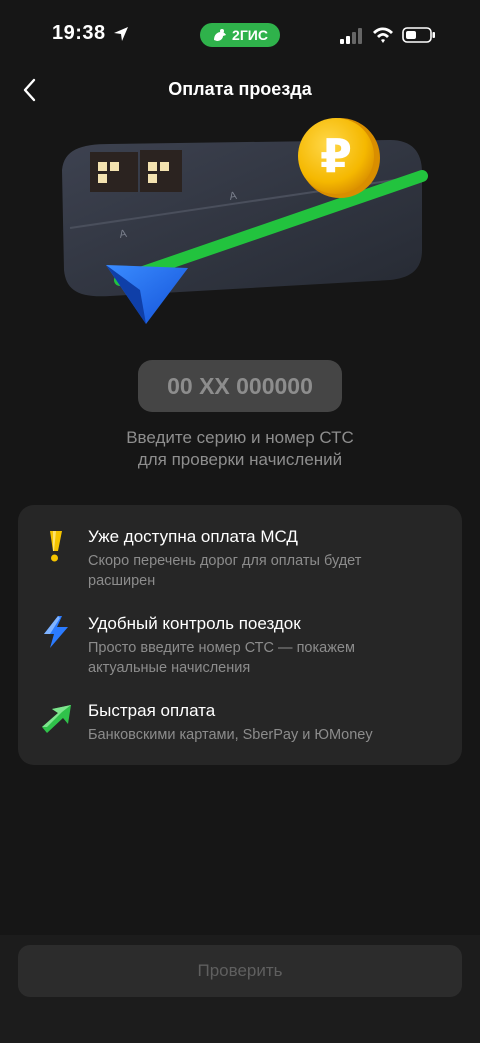  Describe the element at coordinates (240, 386) in the screenshot. I see `sts-number-input` at that location.